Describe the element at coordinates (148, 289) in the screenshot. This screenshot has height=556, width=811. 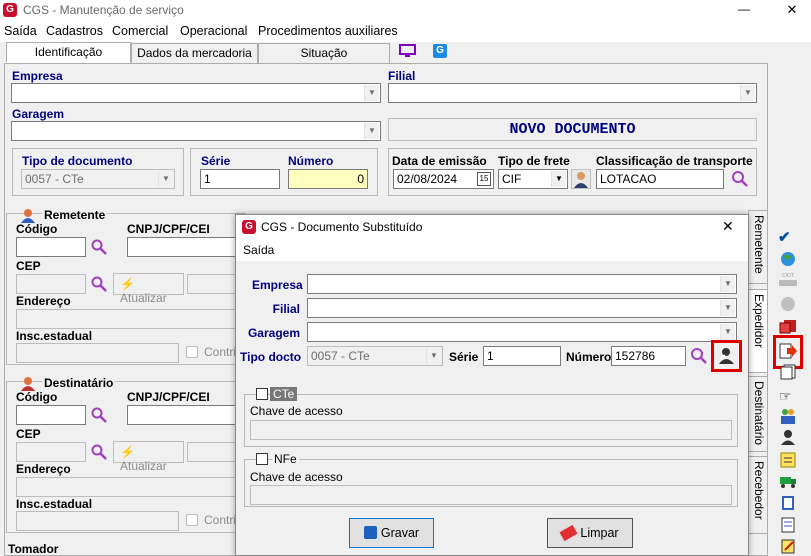
I see `remetente-atualizar-button: ⚡ Atualizar` at that location.